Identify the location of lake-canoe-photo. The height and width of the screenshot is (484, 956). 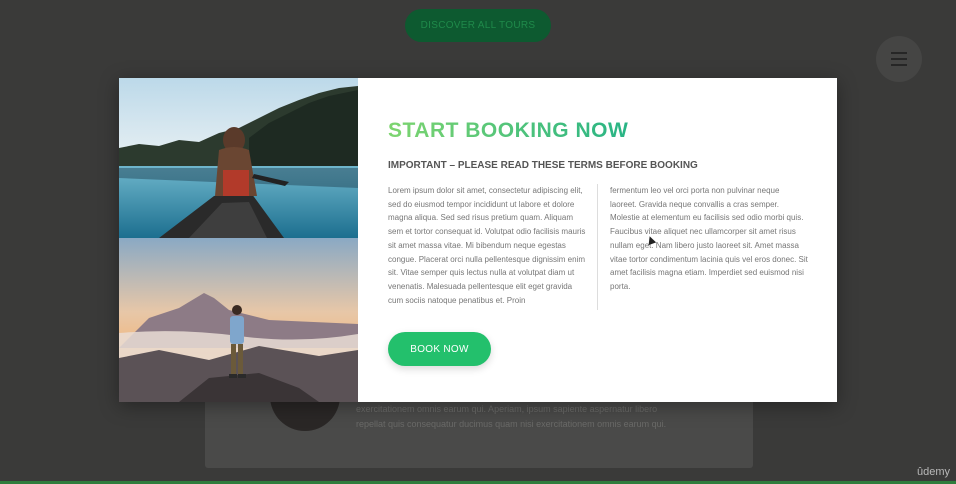
(238, 158).